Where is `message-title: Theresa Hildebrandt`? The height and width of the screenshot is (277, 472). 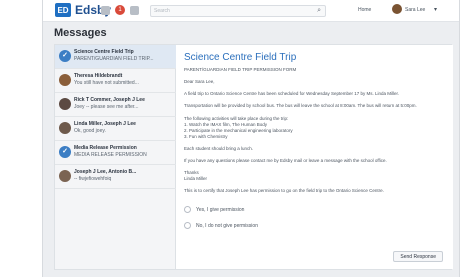 message-title: Theresa Hildebrandt is located at coordinates (98, 76).